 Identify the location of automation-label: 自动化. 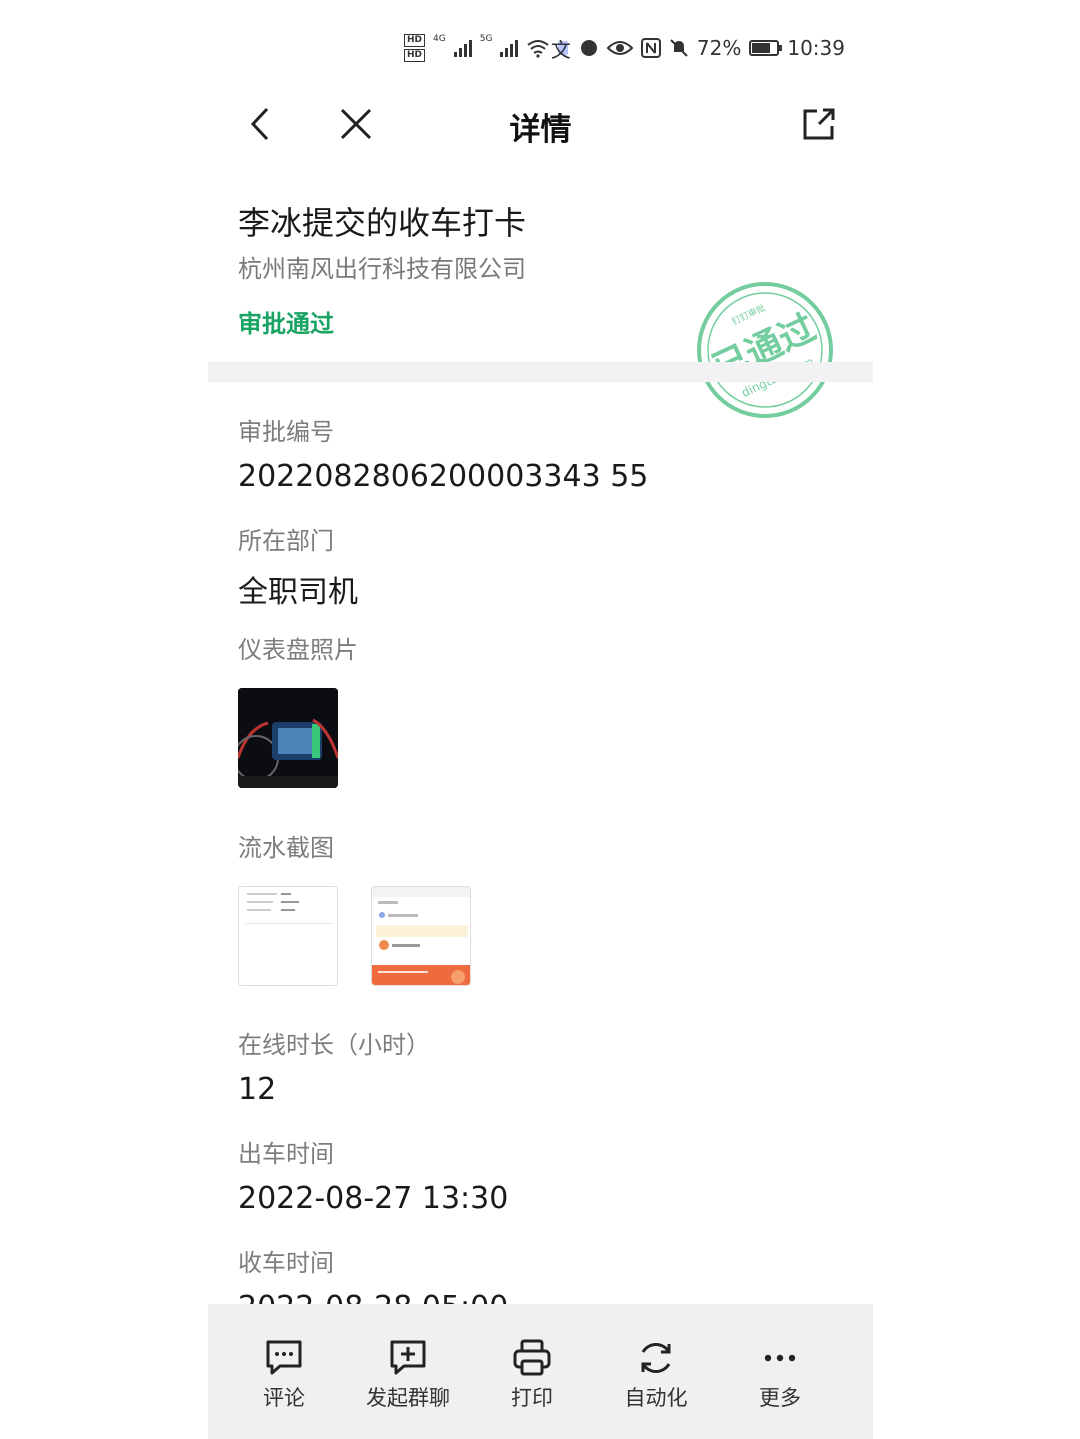
(656, 1398).